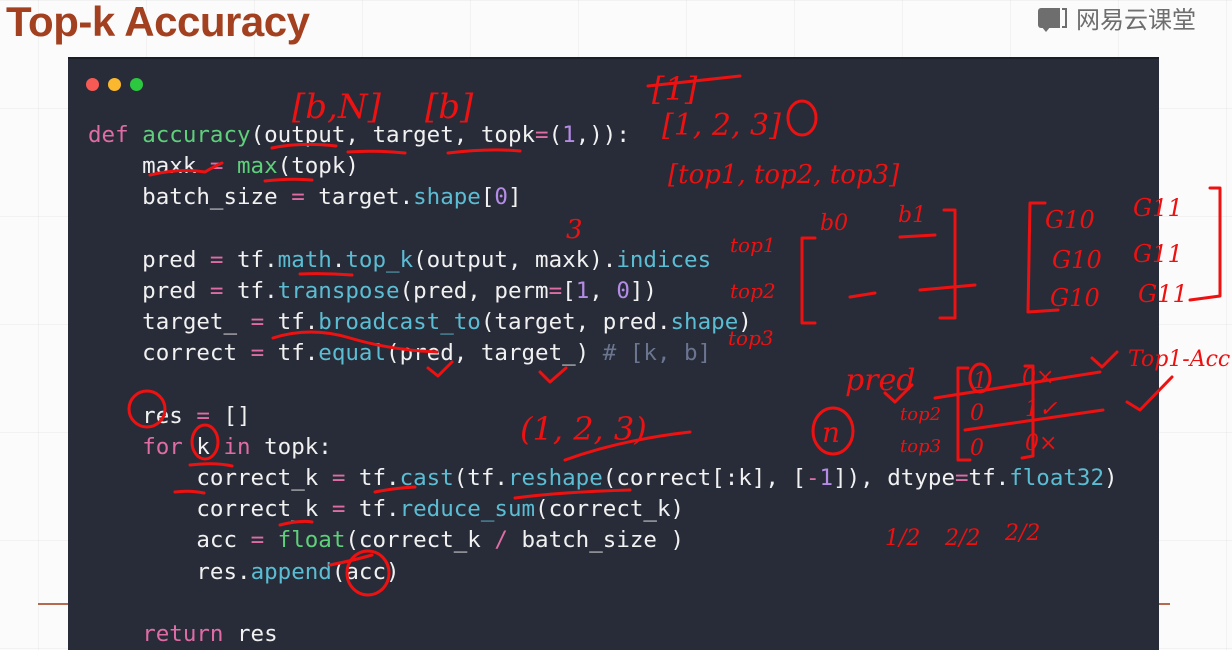  What do you see at coordinates (359, 197) in the screenshot?
I see `code-token: target.` at bounding box center [359, 197].